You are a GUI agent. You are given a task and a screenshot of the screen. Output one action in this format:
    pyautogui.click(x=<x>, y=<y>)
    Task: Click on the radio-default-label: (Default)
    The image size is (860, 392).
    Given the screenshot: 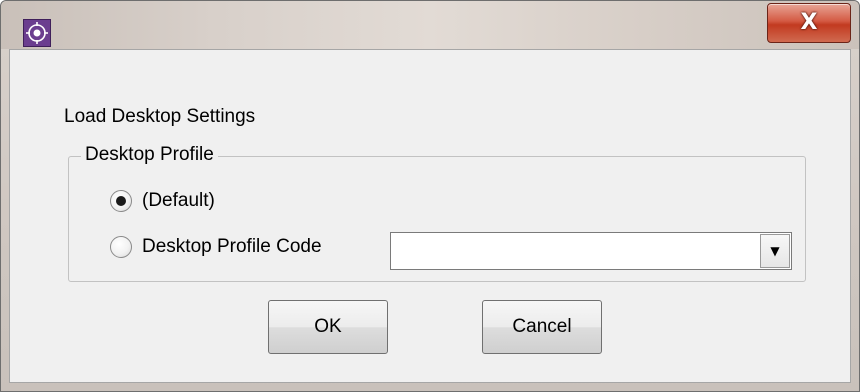 What is the action you would take?
    pyautogui.click(x=178, y=201)
    